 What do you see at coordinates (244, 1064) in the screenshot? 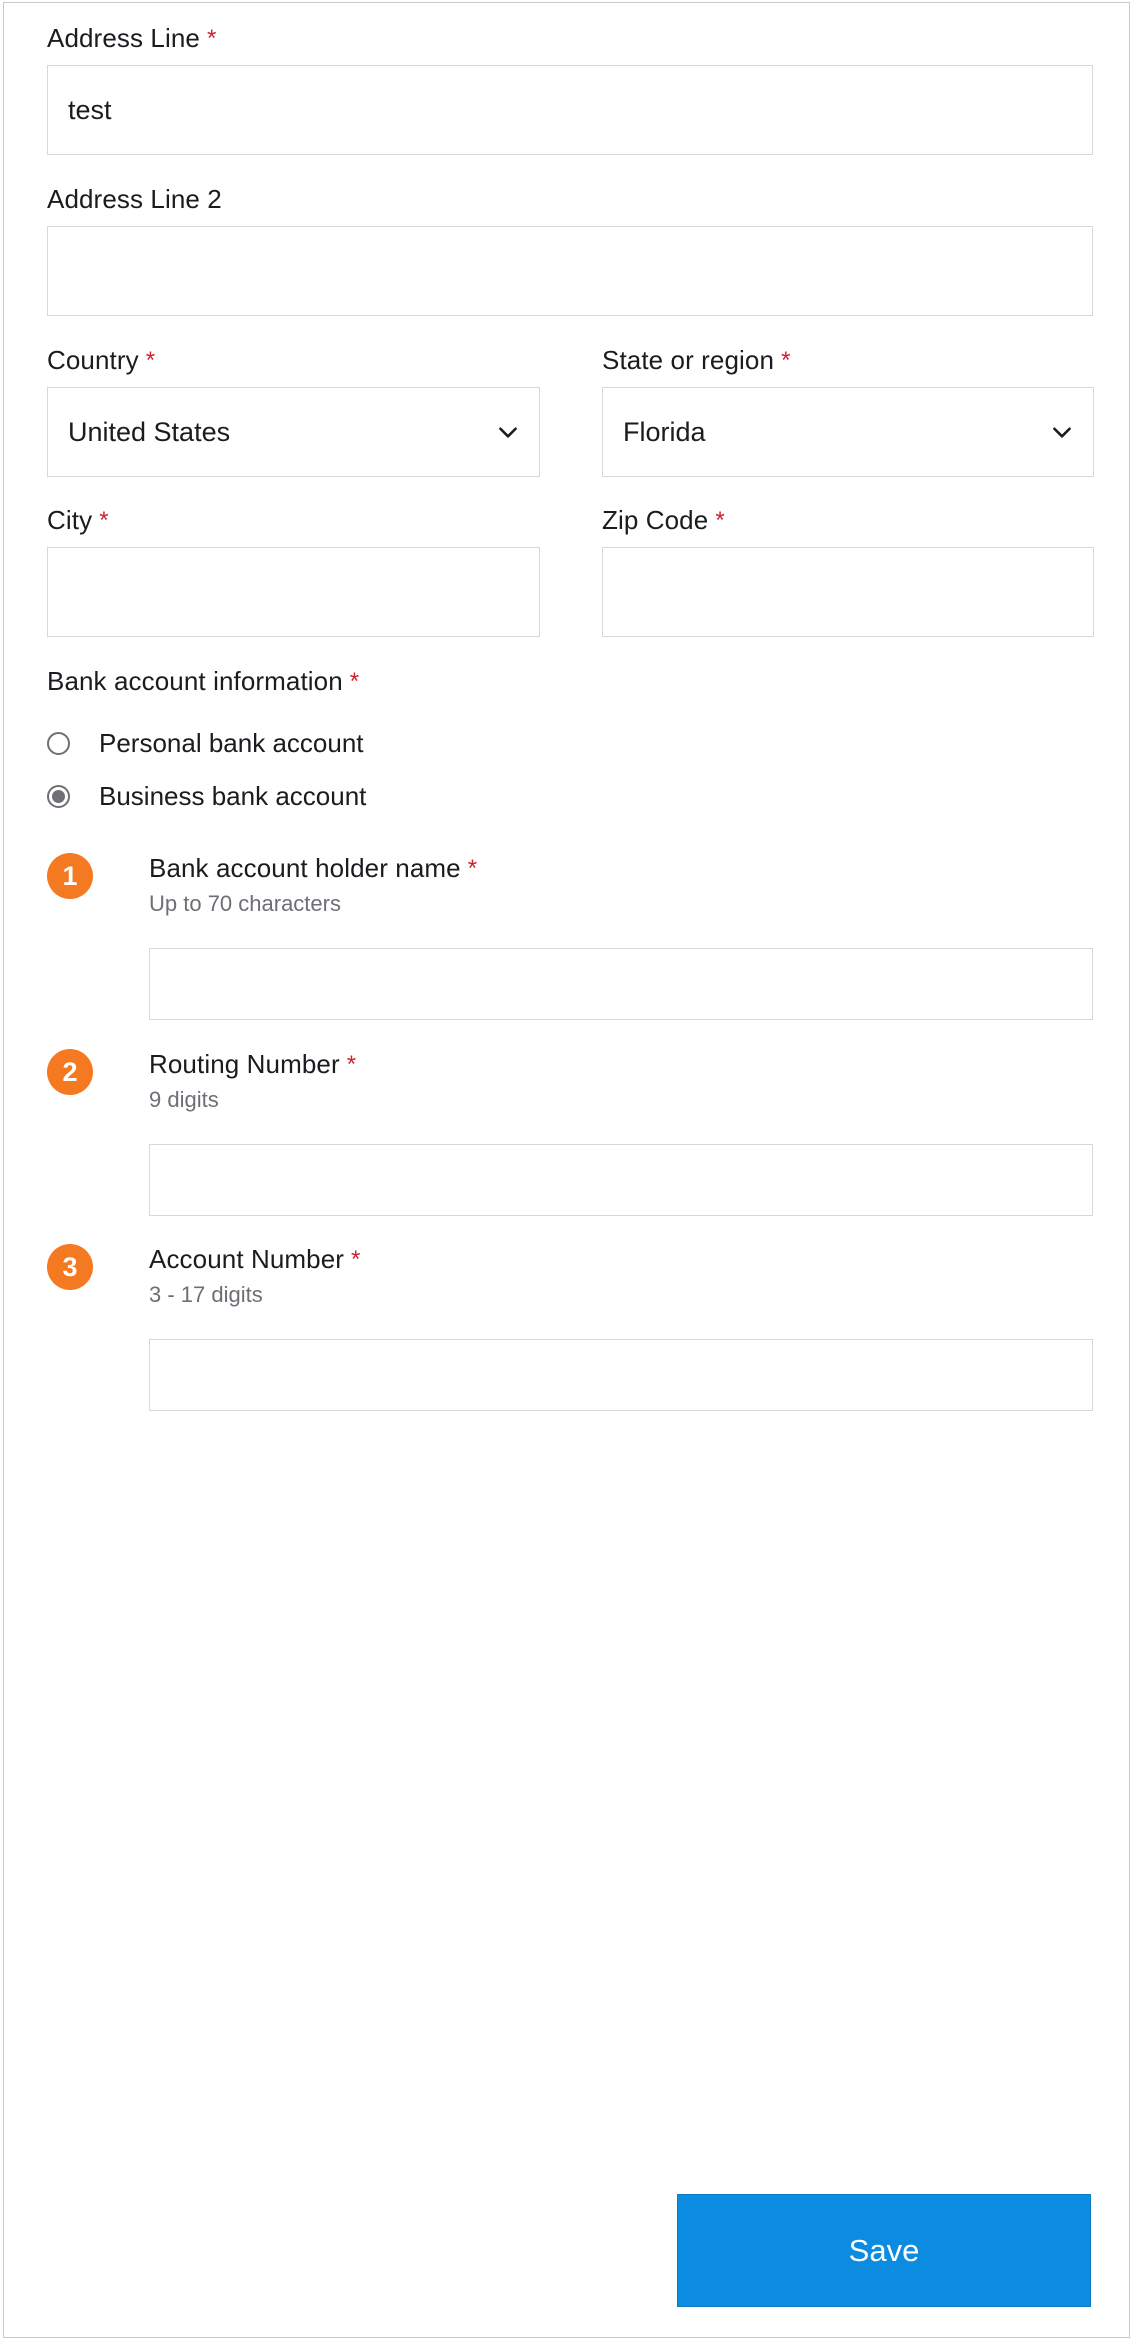
I see `routing-number-label-text: Routing Number` at bounding box center [244, 1064].